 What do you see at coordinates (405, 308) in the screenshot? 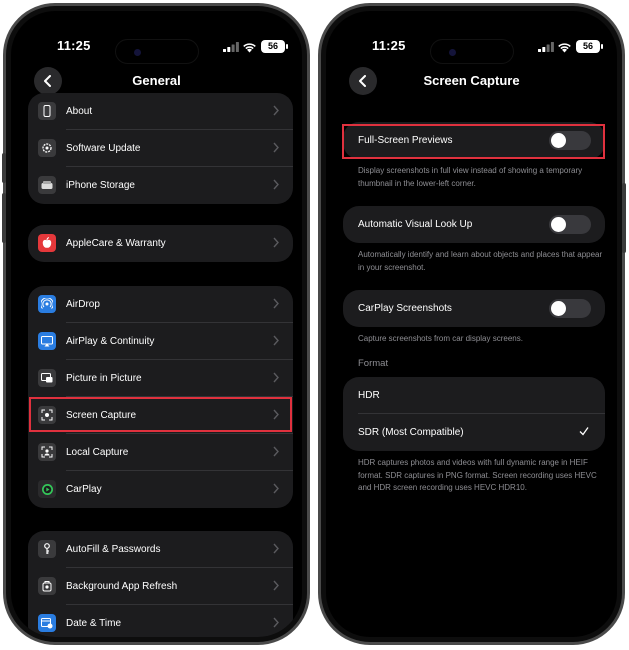
I see `carplay-screenshots-label: CarPlay Screenshots` at bounding box center [405, 308].